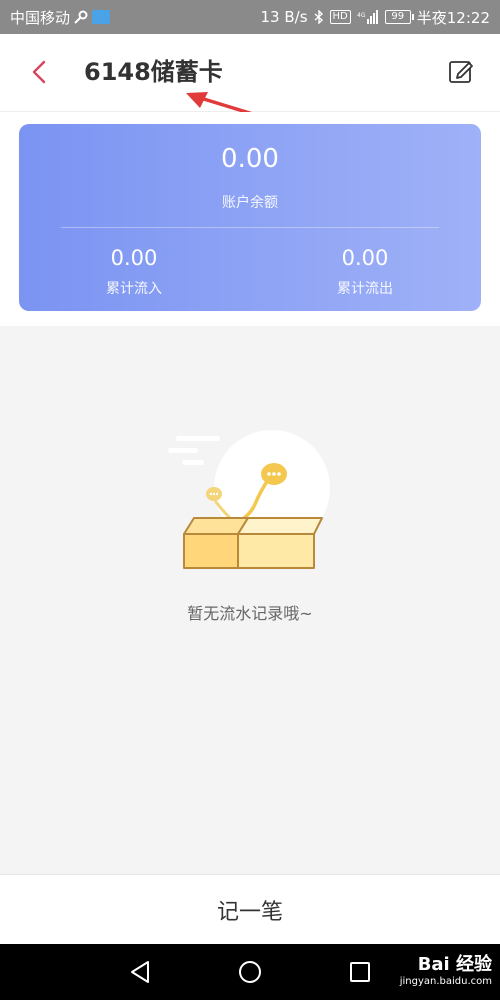  I want to click on status-right: 13 B/s HD 4G 99 半夜12:22, so click(375, 17).